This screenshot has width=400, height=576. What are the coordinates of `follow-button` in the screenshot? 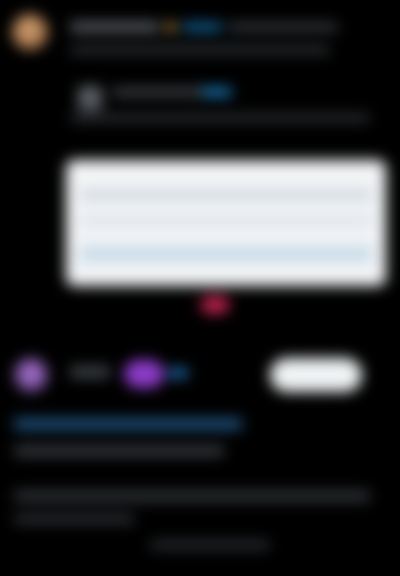 It's located at (316, 375).